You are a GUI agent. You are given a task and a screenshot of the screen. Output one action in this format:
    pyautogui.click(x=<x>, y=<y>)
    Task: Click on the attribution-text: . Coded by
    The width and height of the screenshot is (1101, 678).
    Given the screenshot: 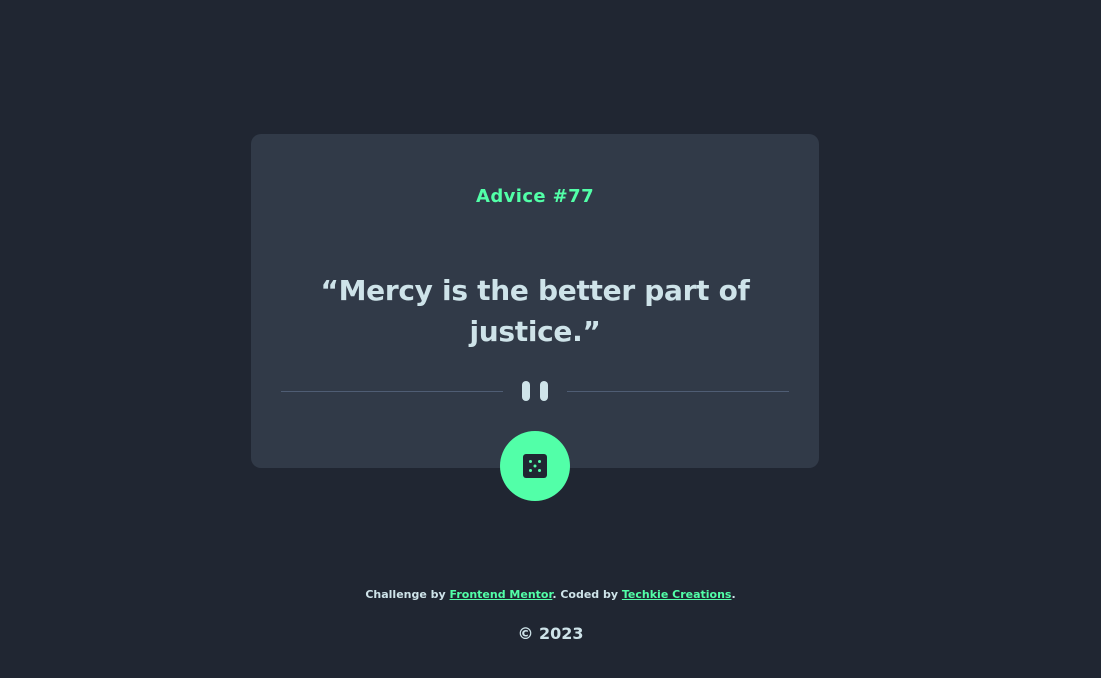 What is the action you would take?
    pyautogui.click(x=587, y=594)
    